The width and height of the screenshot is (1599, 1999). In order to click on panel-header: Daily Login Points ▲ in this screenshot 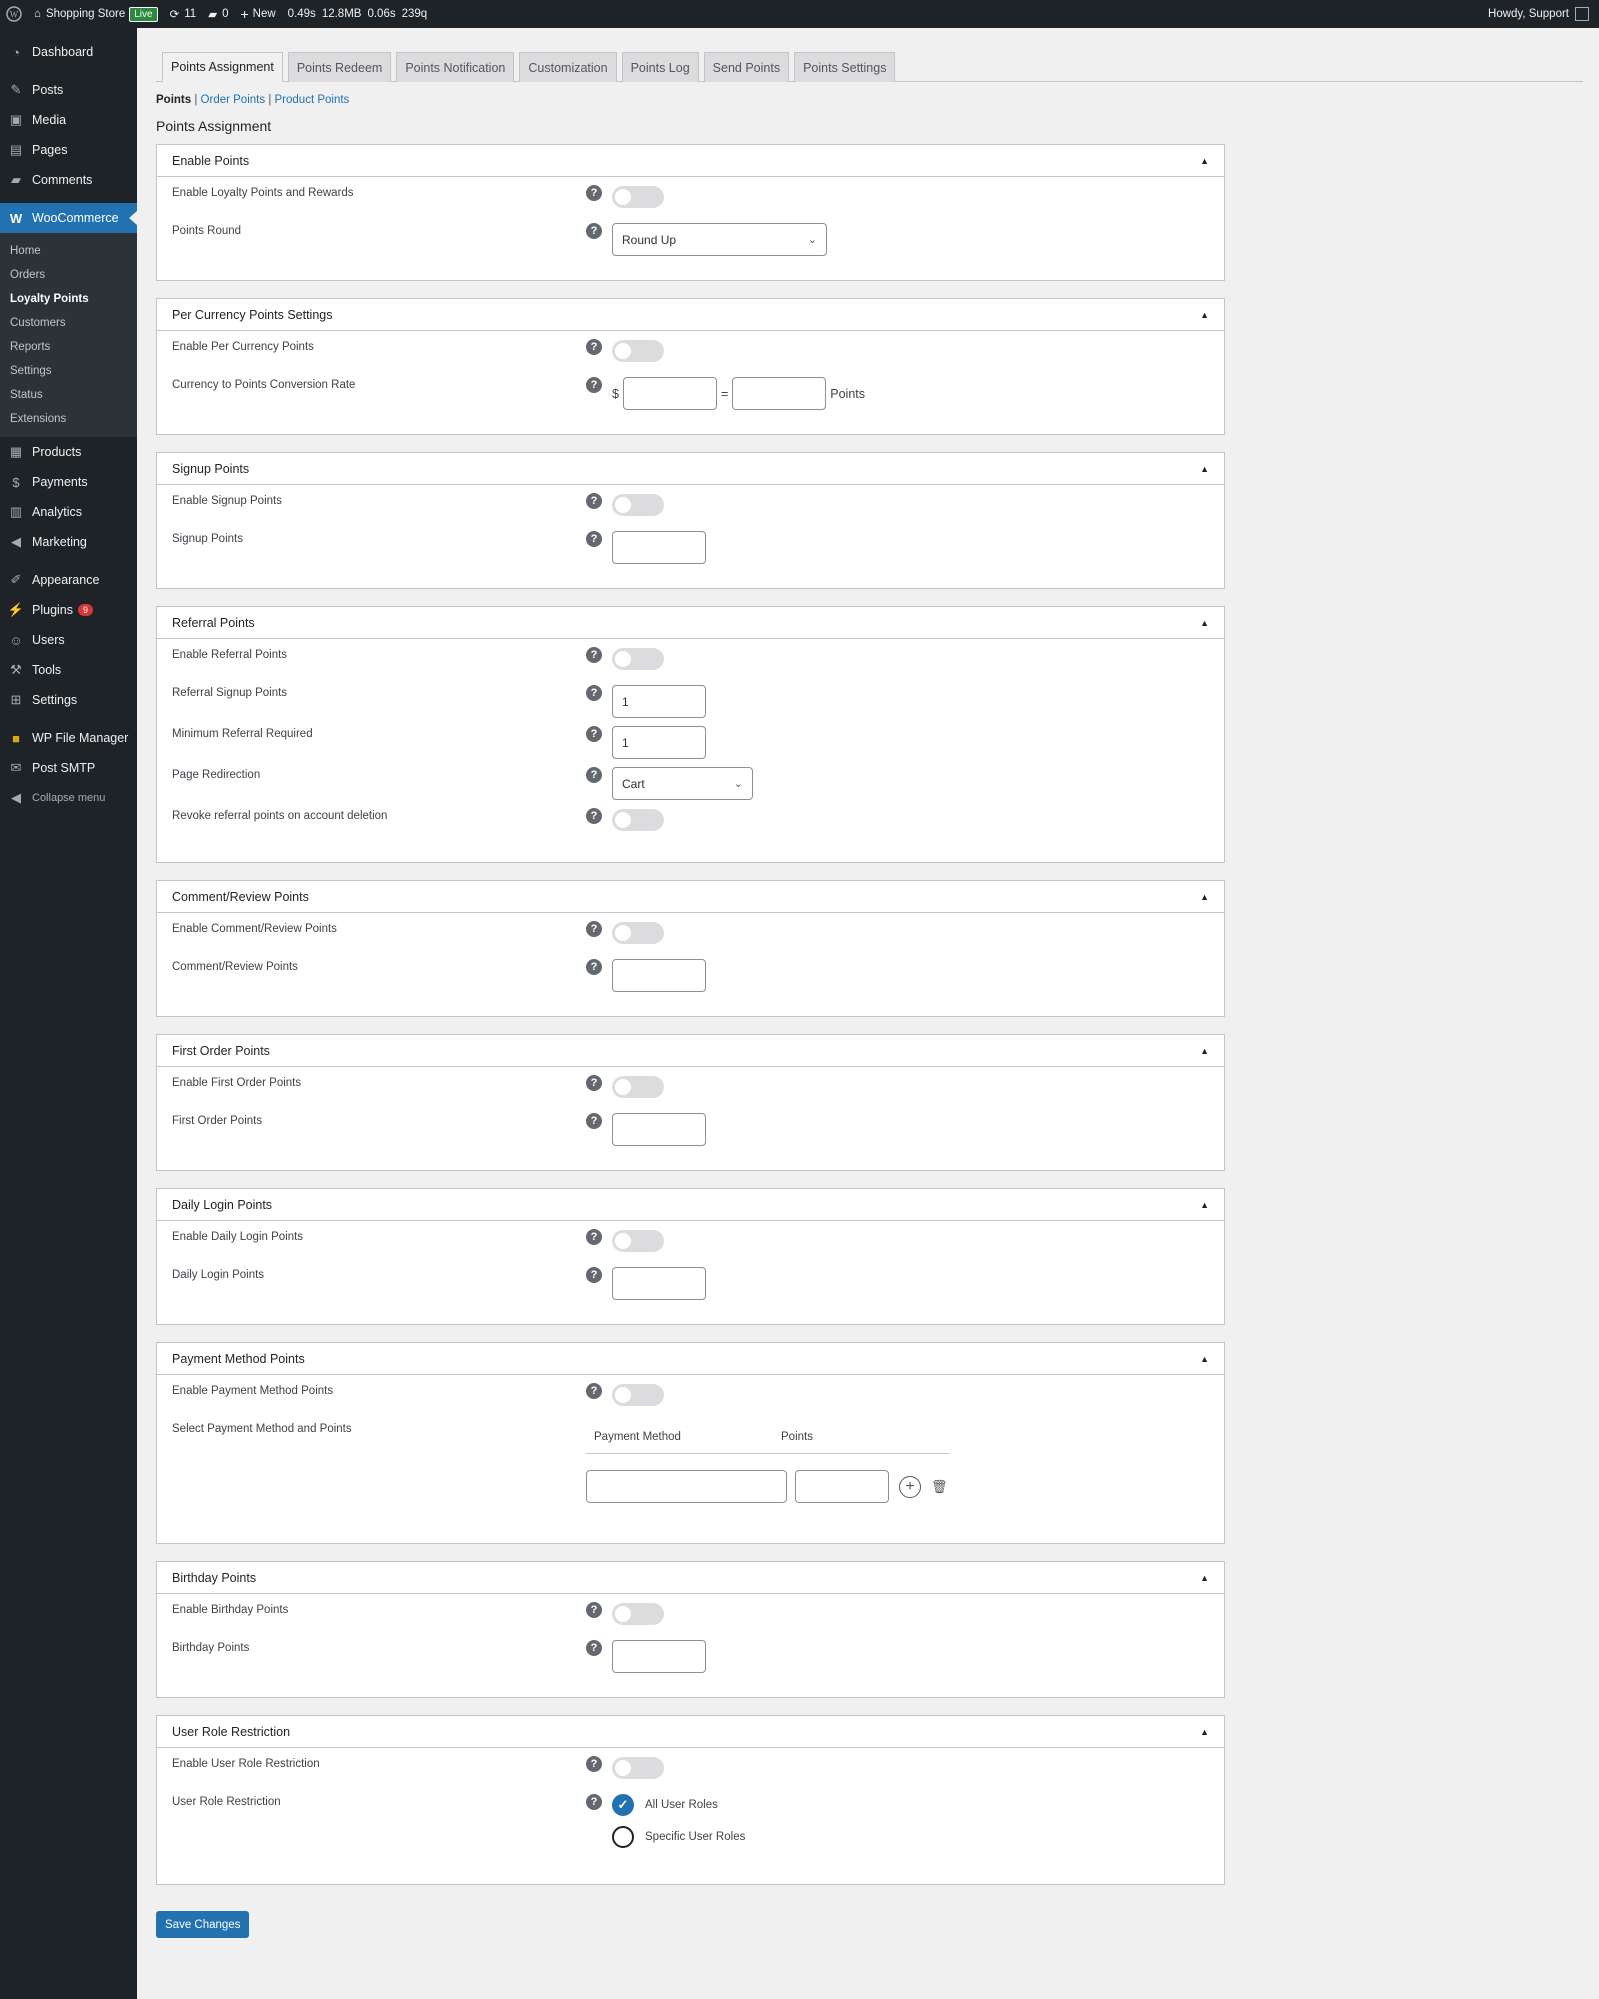, I will do `click(690, 1205)`.